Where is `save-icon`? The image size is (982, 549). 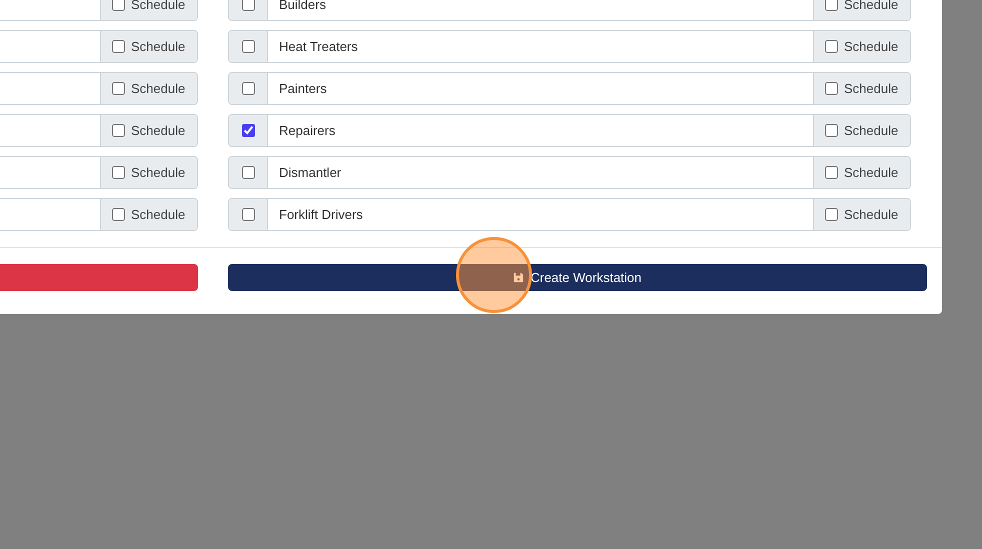 save-icon is located at coordinates (518, 277).